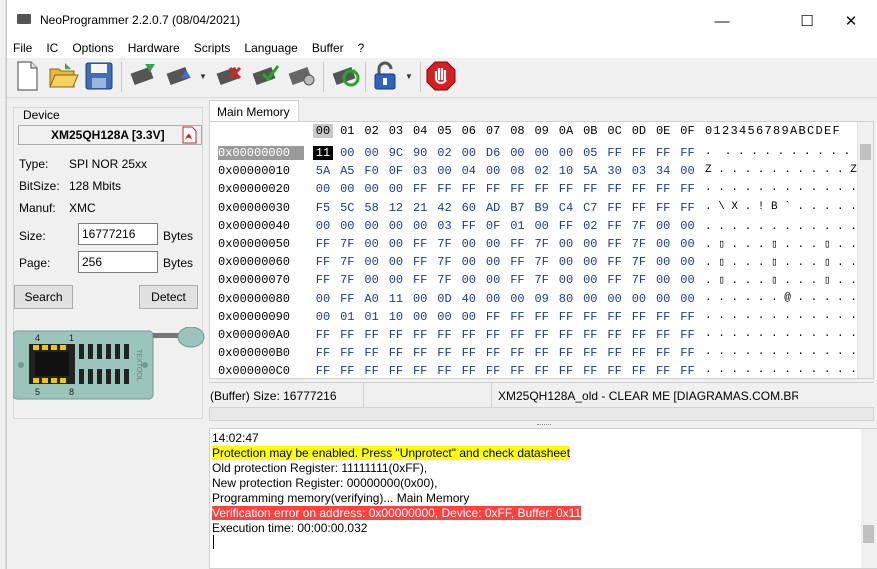 Image resolution: width=877 pixels, height=569 pixels. I want to click on ascii-text: . . . . . . . . . . . . . . . ., so click(789, 370).